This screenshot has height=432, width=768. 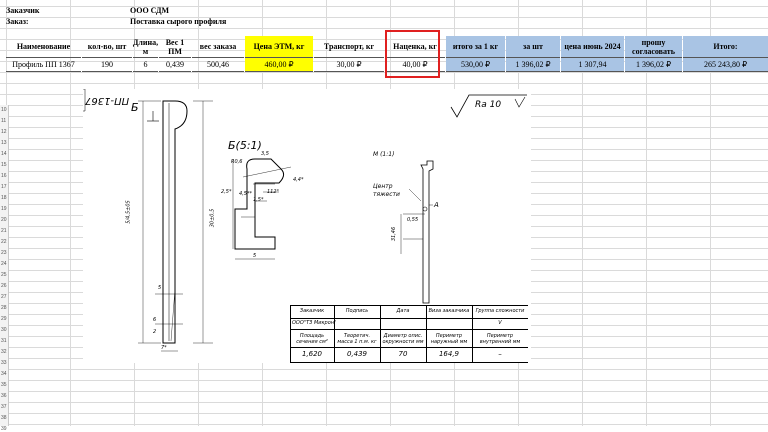 I want to click on row-number: 11, so click(x=3, y=121).